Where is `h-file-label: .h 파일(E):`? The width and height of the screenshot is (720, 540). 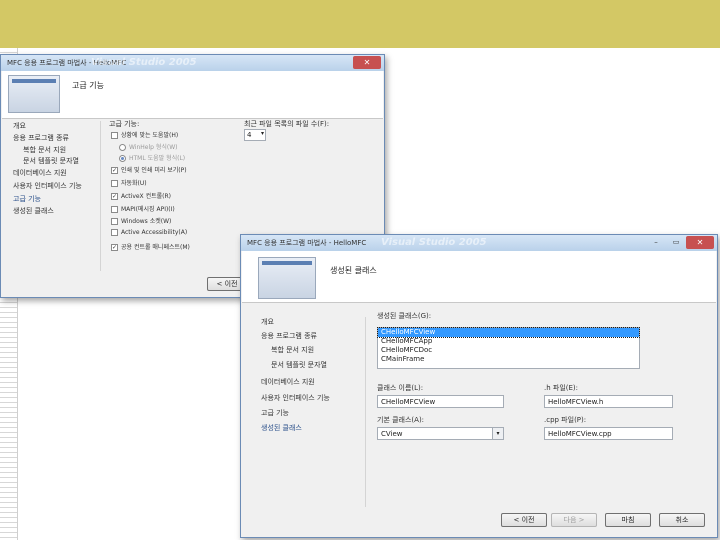
h-file-label: .h 파일(E): is located at coordinates (561, 388).